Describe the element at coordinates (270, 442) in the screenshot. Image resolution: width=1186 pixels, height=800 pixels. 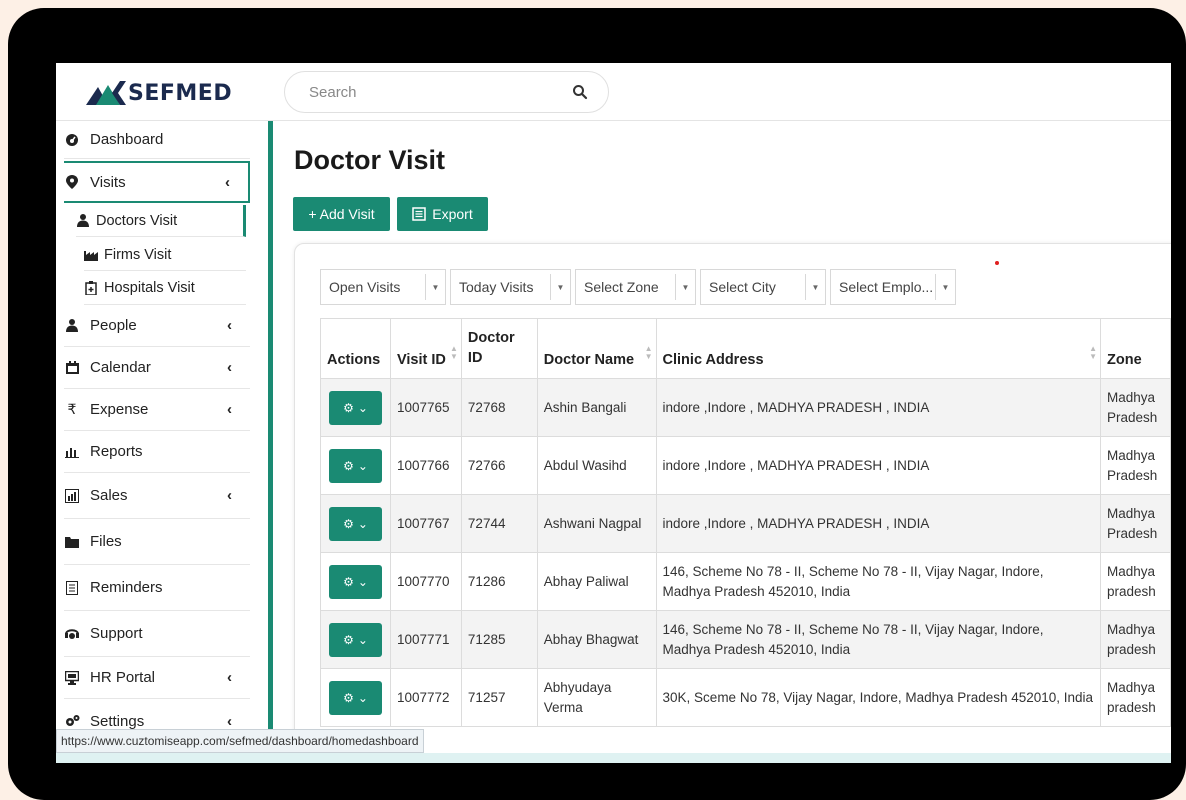
I see `sidebar-scrollbar` at that location.